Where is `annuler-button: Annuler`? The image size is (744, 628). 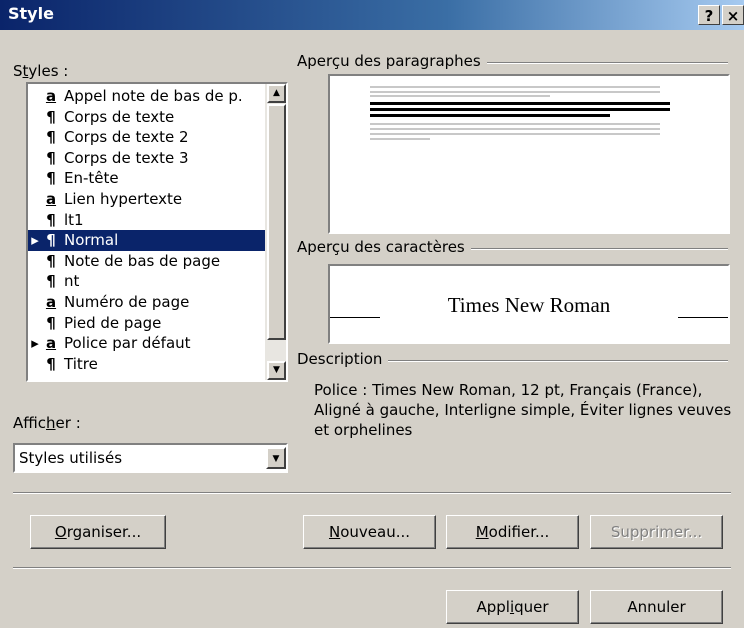
annuler-button: Annuler is located at coordinates (656, 607).